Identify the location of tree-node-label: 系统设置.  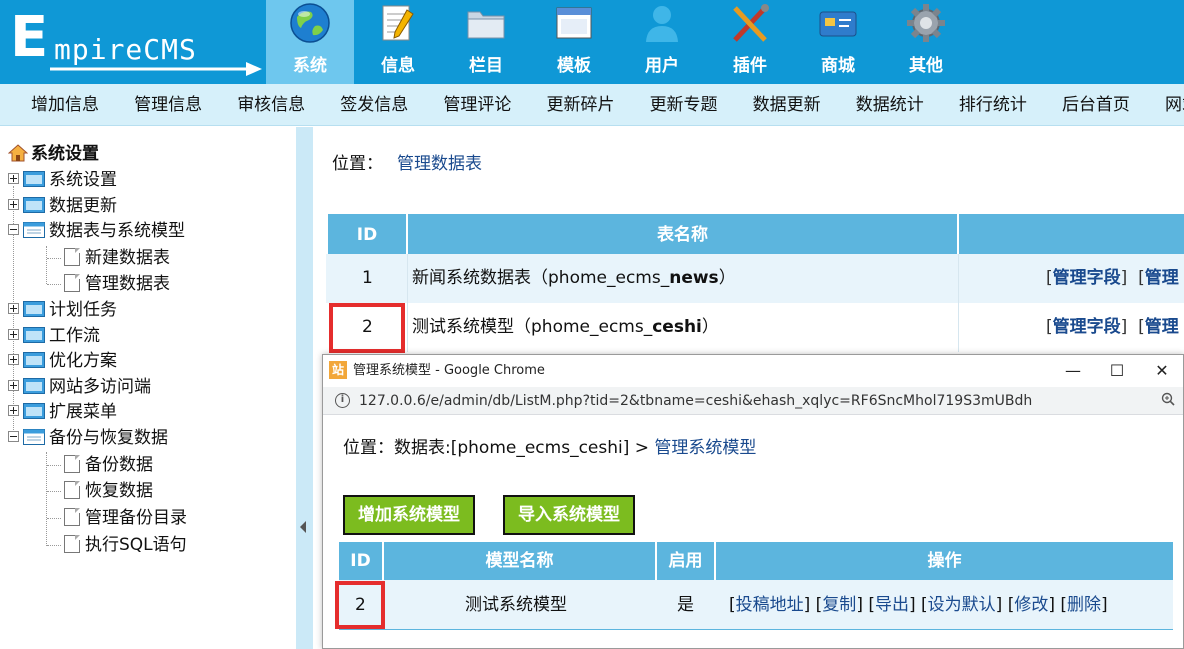
(83, 180).